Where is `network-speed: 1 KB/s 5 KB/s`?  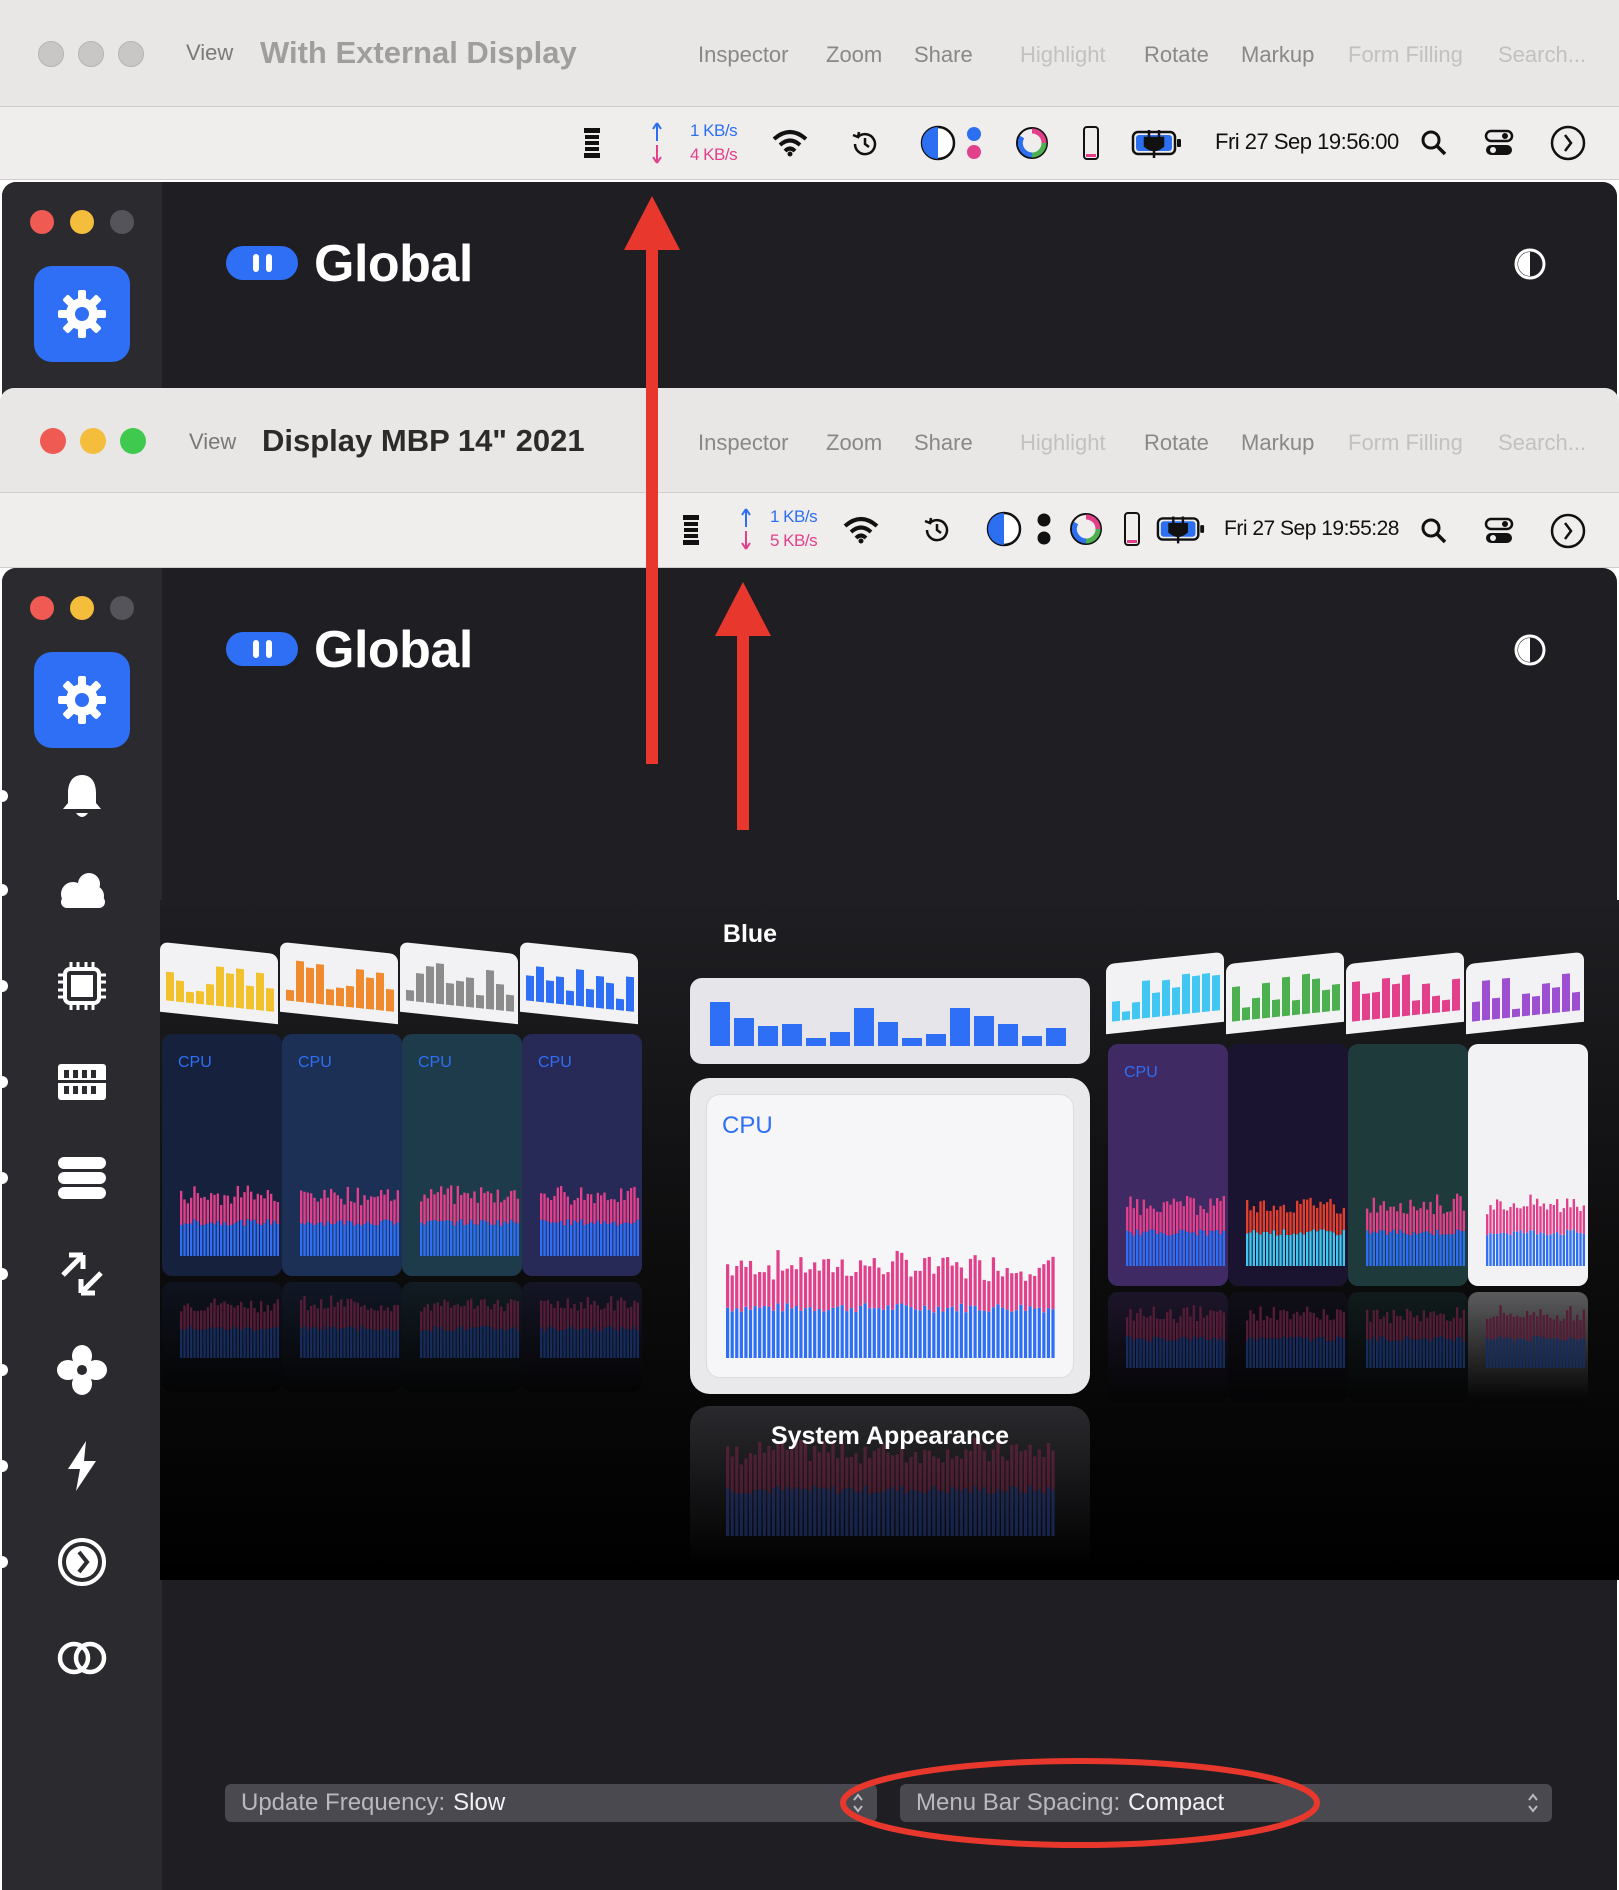 network-speed: 1 KB/s 5 KB/s is located at coordinates (794, 529).